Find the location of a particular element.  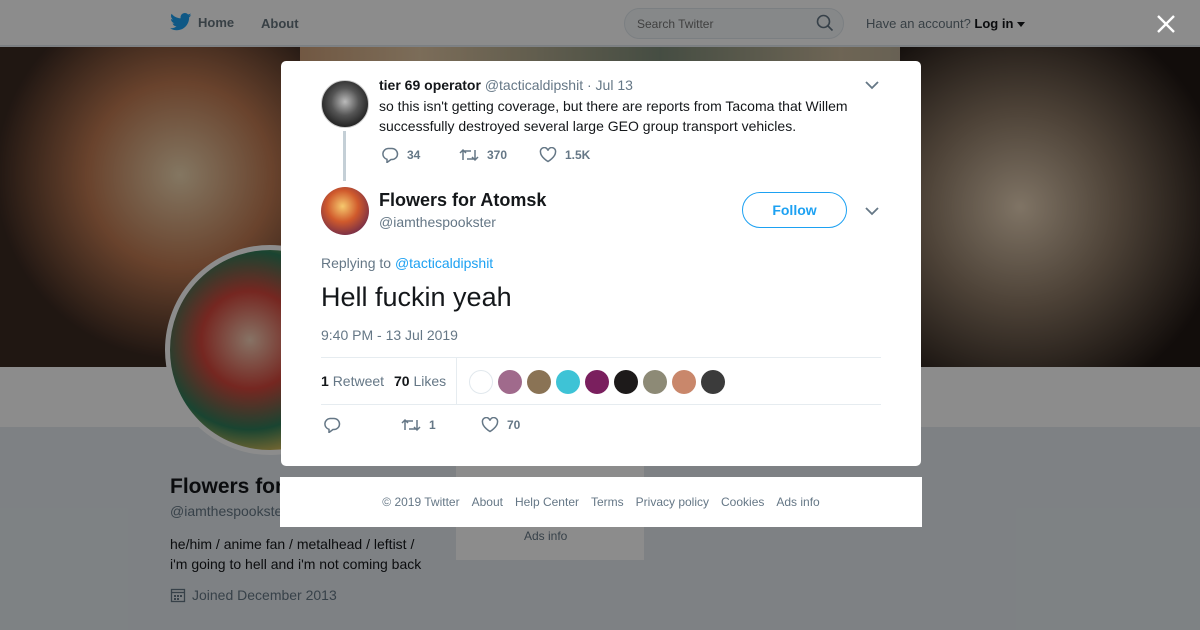

retweet-stat: 1 Retweet is located at coordinates (352, 381).